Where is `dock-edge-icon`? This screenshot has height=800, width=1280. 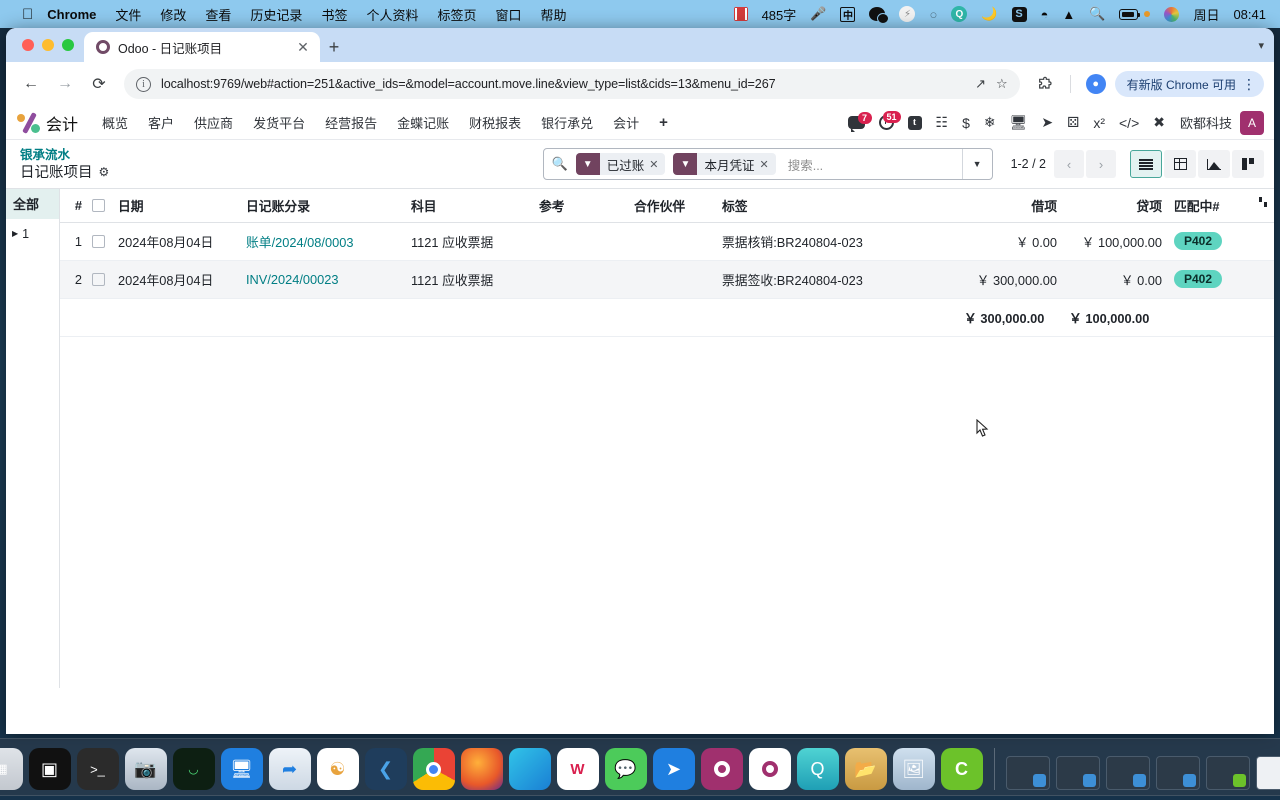
dock-edge-icon is located at coordinates (529, 769).